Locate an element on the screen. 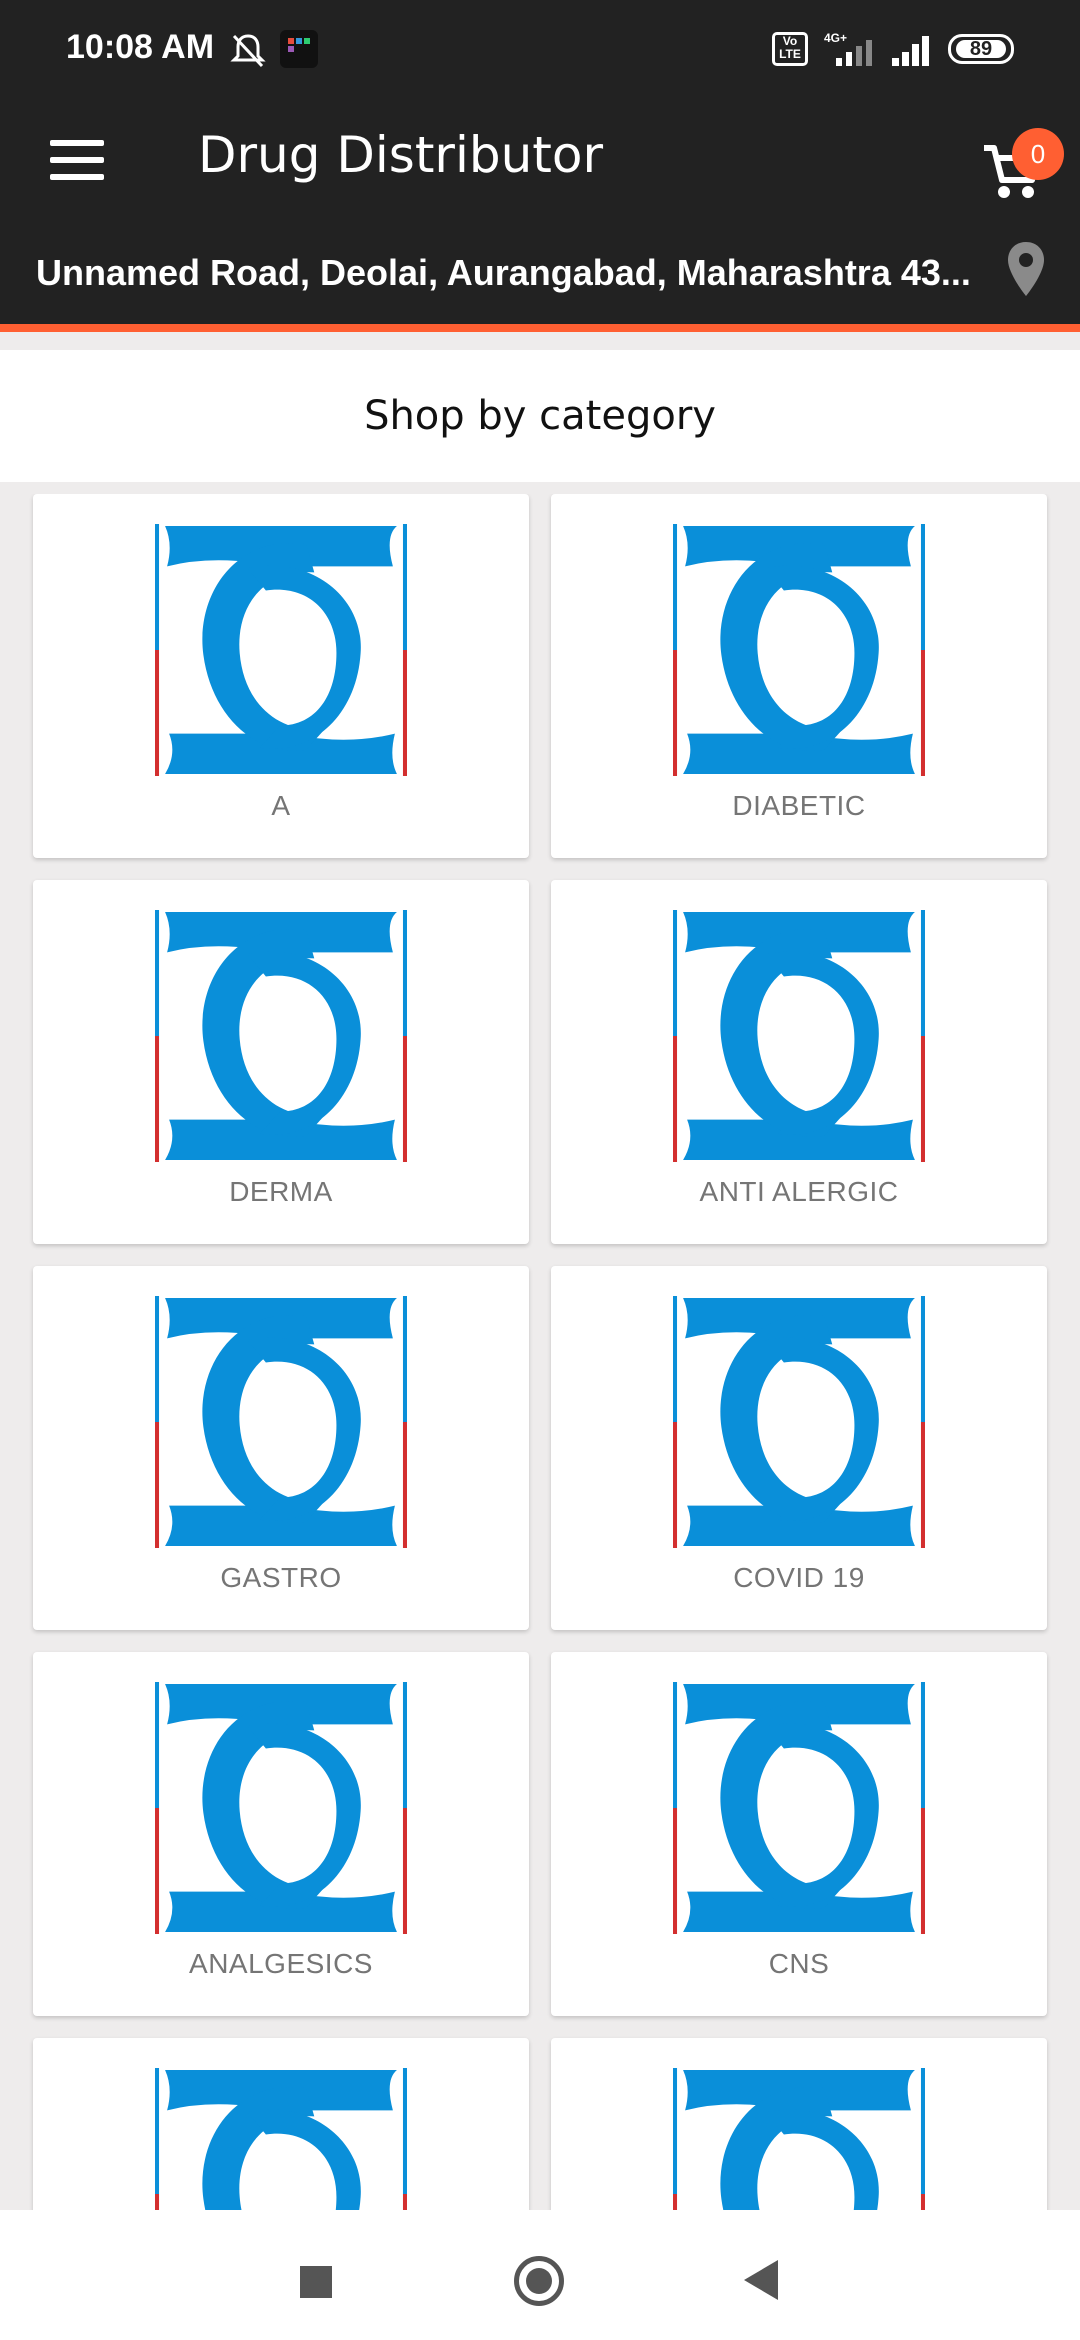 This screenshot has width=1080, height=2340. app-title: Drug Distributor is located at coordinates (401, 155).